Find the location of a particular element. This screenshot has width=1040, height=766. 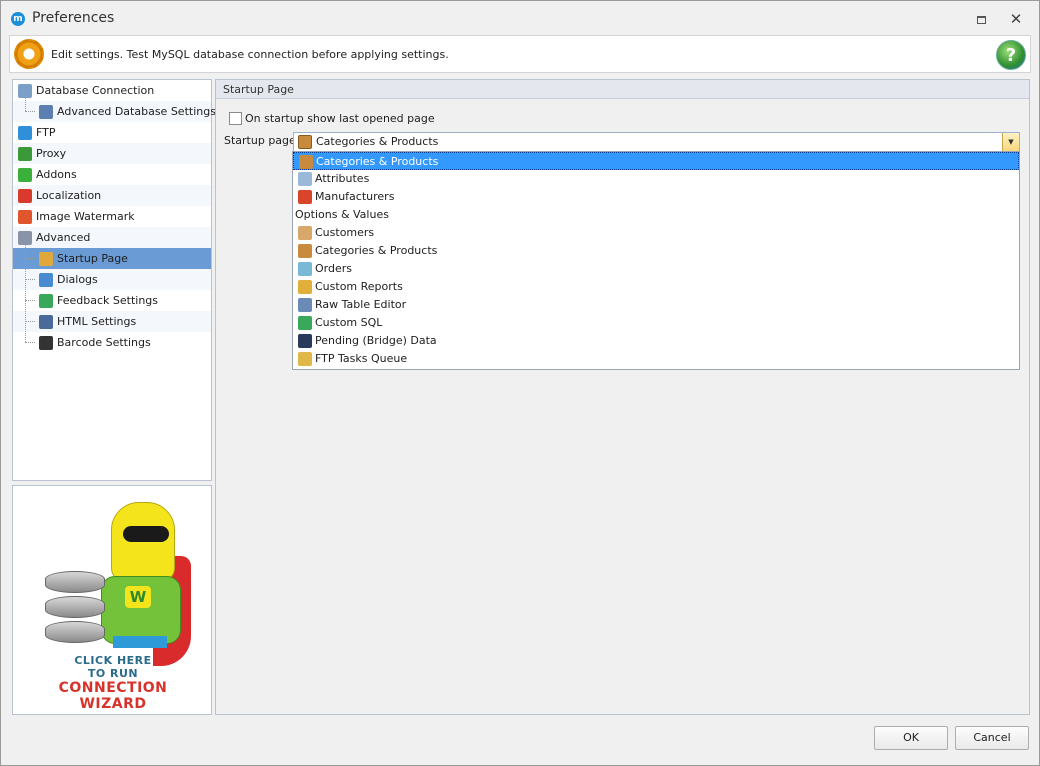

dropdown-item-label: Pending (Bridge) Data is located at coordinates (376, 340).